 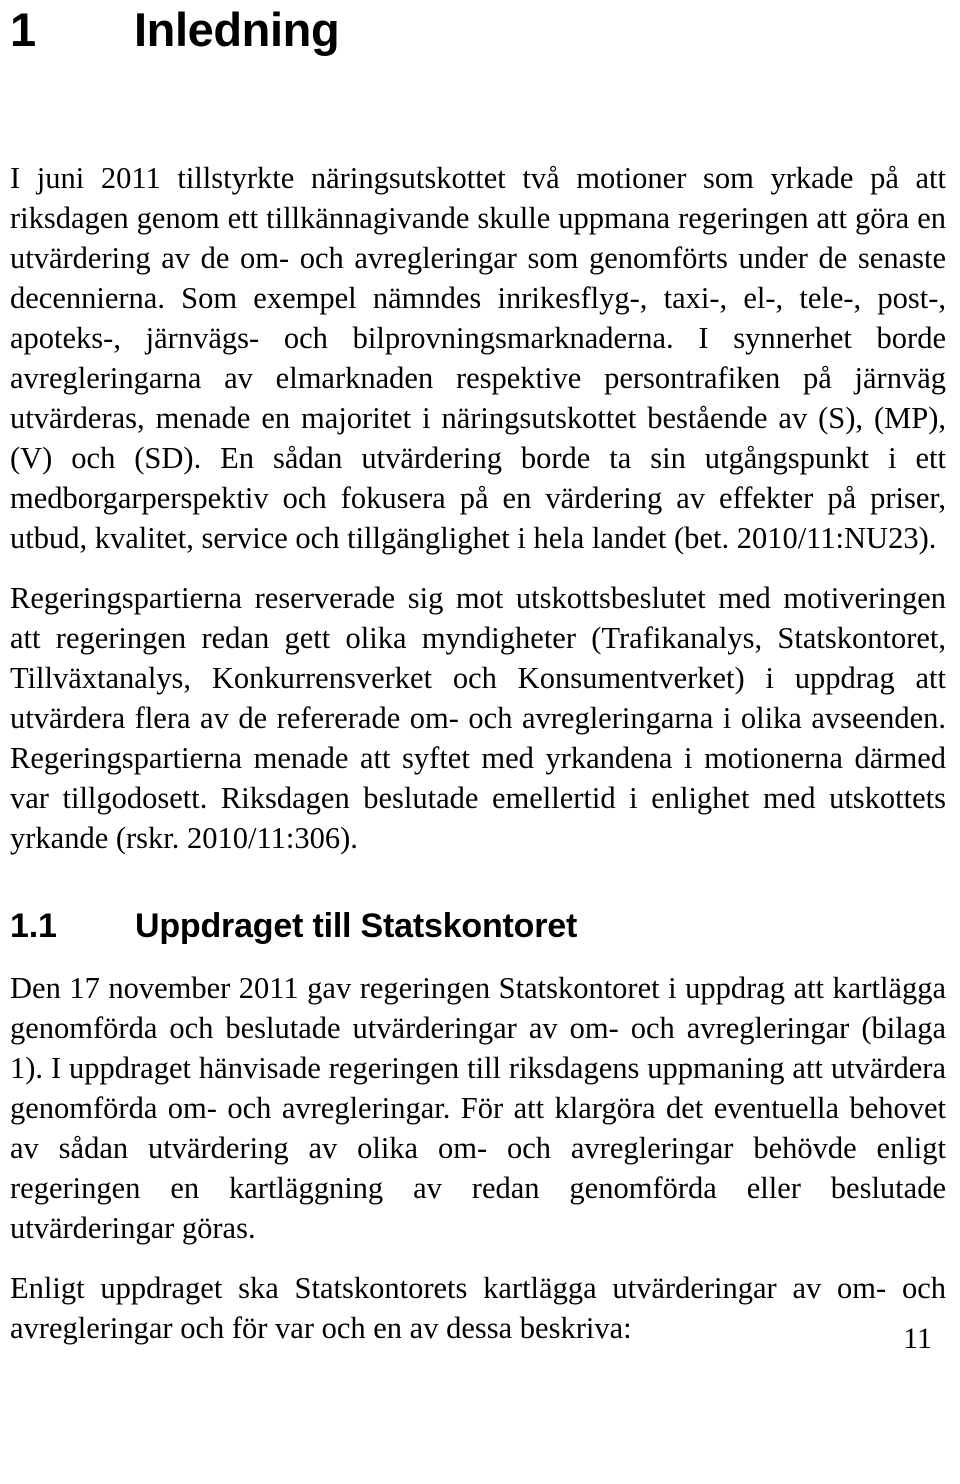 I want to click on spacer-after-title, so click(x=478, y=108).